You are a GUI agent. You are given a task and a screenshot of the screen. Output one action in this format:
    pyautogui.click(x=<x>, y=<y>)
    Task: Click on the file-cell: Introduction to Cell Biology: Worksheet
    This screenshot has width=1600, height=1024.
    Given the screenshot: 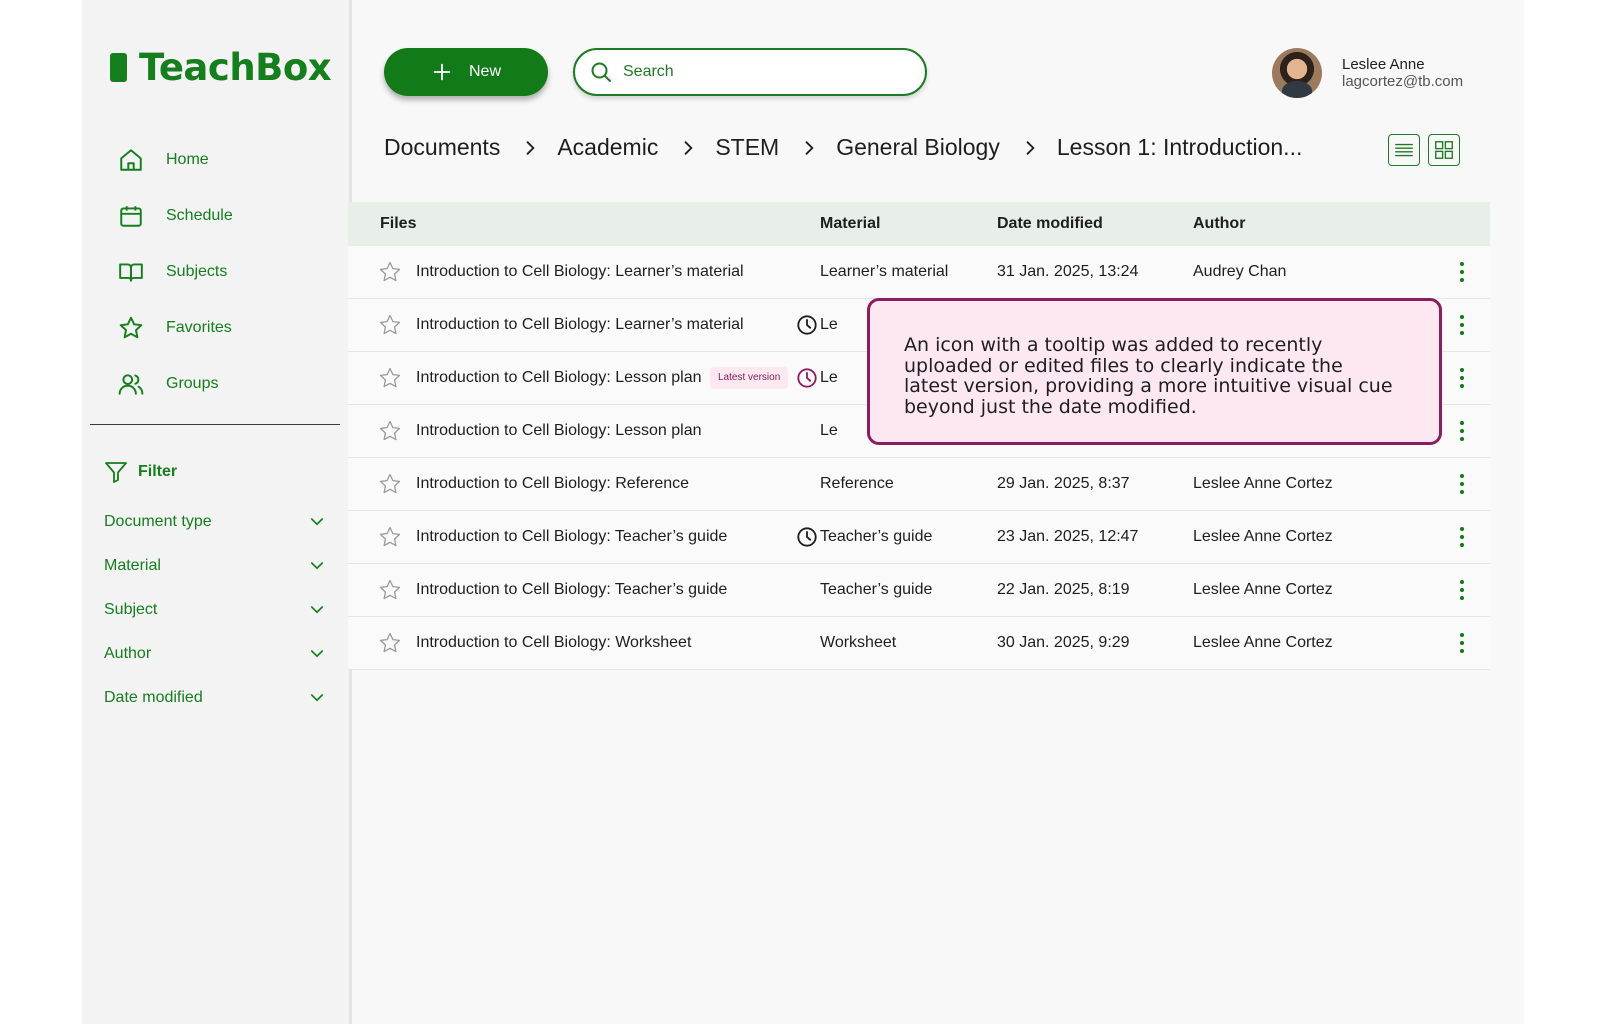 What is the action you would take?
    pyautogui.click(x=584, y=643)
    